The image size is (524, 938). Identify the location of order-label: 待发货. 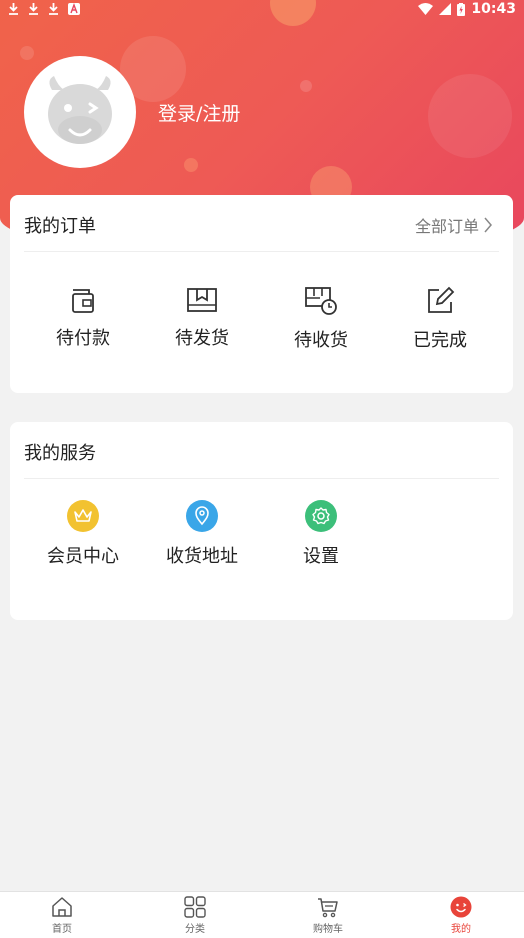
(202, 338).